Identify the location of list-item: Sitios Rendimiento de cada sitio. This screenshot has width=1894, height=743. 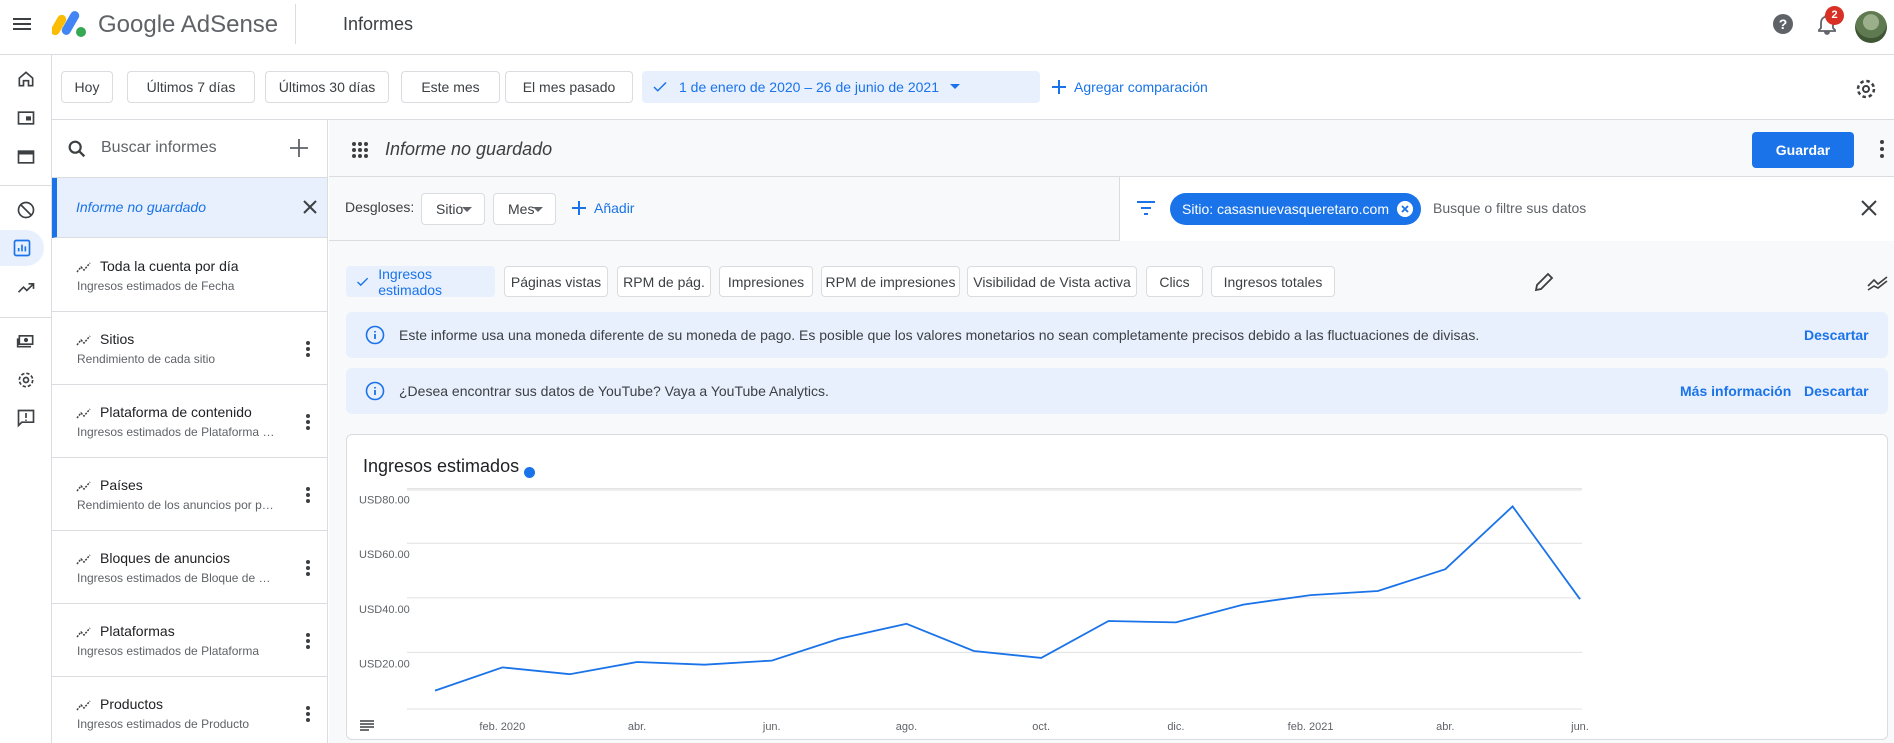
(189, 348).